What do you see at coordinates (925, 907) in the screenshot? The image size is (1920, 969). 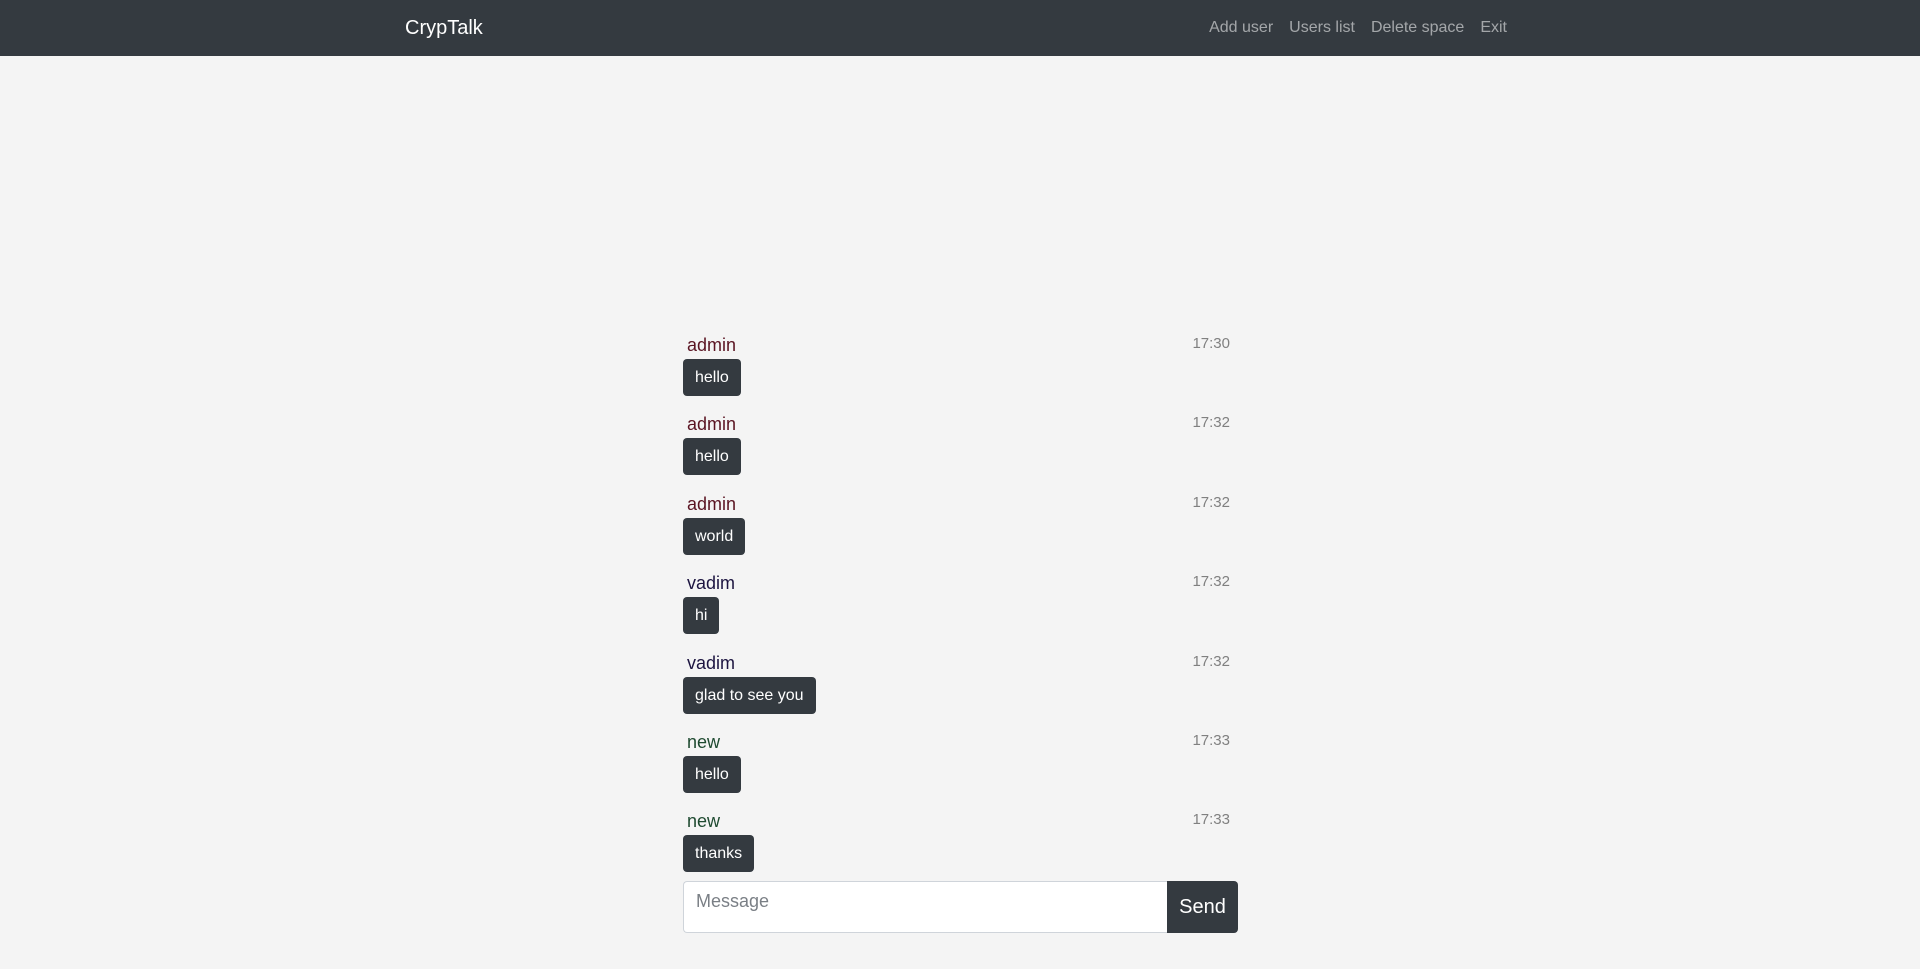 I see `message-input` at bounding box center [925, 907].